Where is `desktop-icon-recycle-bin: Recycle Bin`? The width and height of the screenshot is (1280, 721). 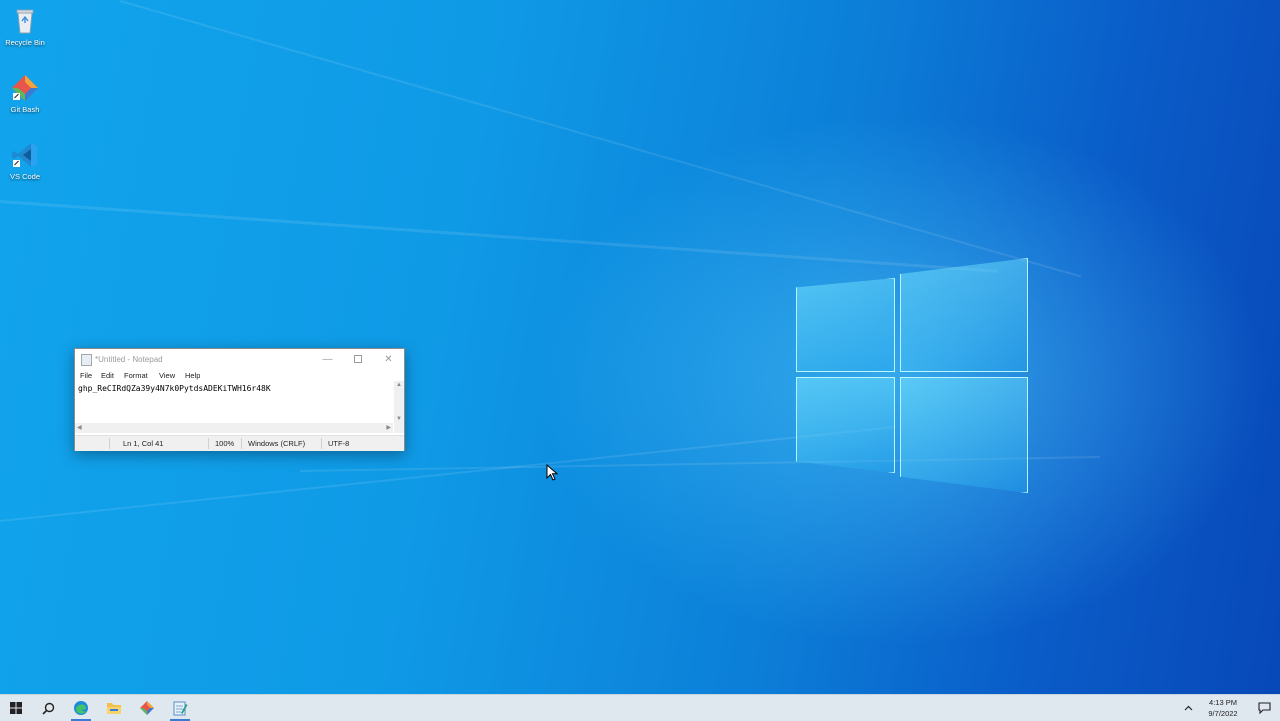
desktop-icon-recycle-bin: Recycle Bin is located at coordinates (25, 26).